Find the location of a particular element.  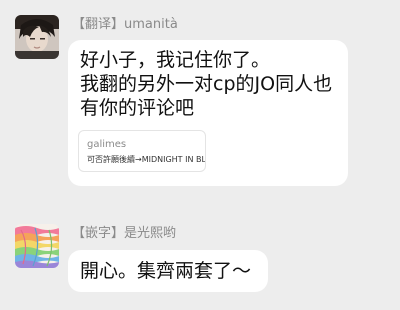

link-site-name: galimes is located at coordinates (107, 144).